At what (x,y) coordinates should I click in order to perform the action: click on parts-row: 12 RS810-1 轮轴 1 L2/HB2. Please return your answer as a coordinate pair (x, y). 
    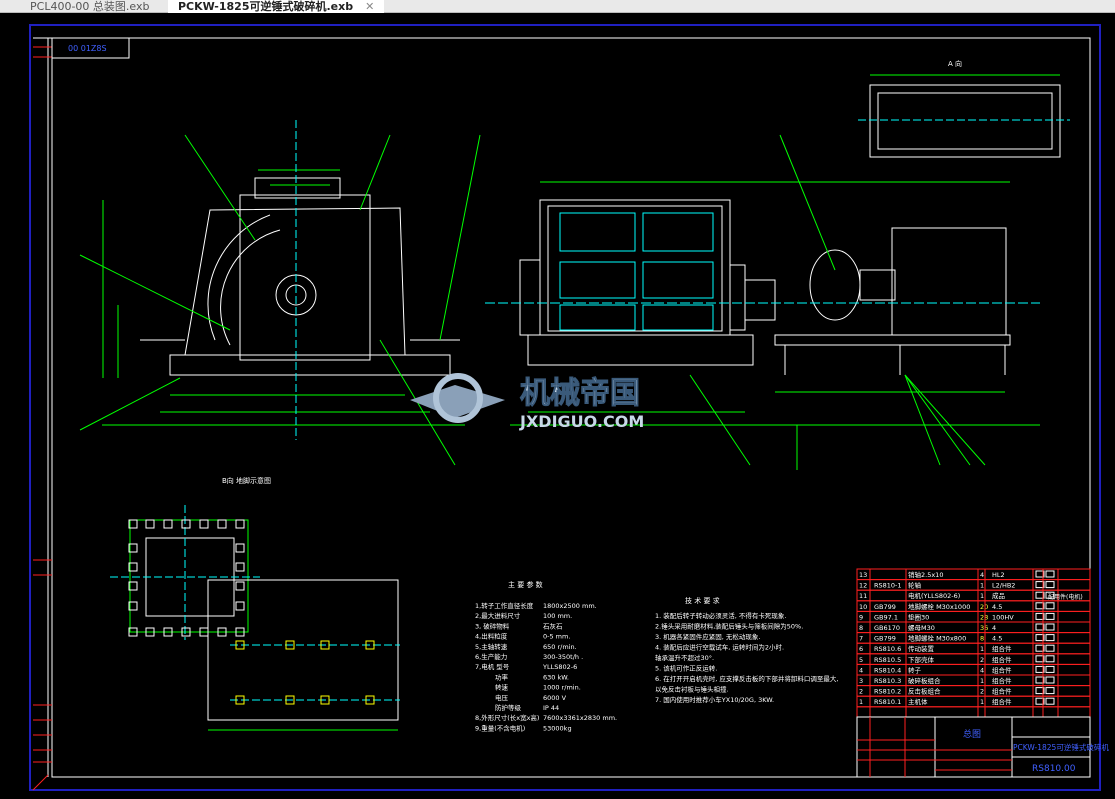
    Looking at the image, I should click on (973, 585).